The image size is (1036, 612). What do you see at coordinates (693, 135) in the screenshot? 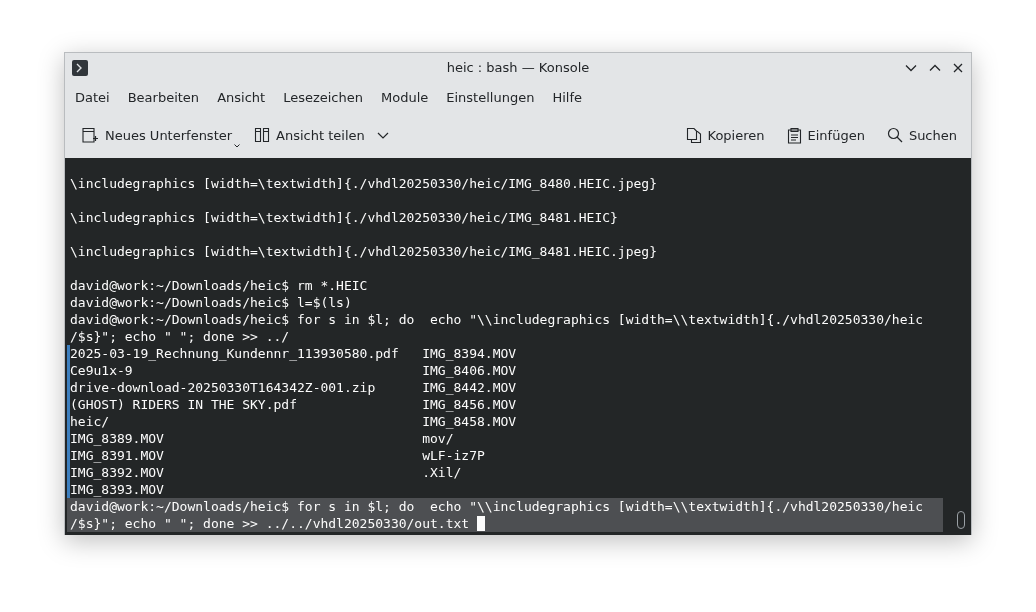
I see `copy-icon` at bounding box center [693, 135].